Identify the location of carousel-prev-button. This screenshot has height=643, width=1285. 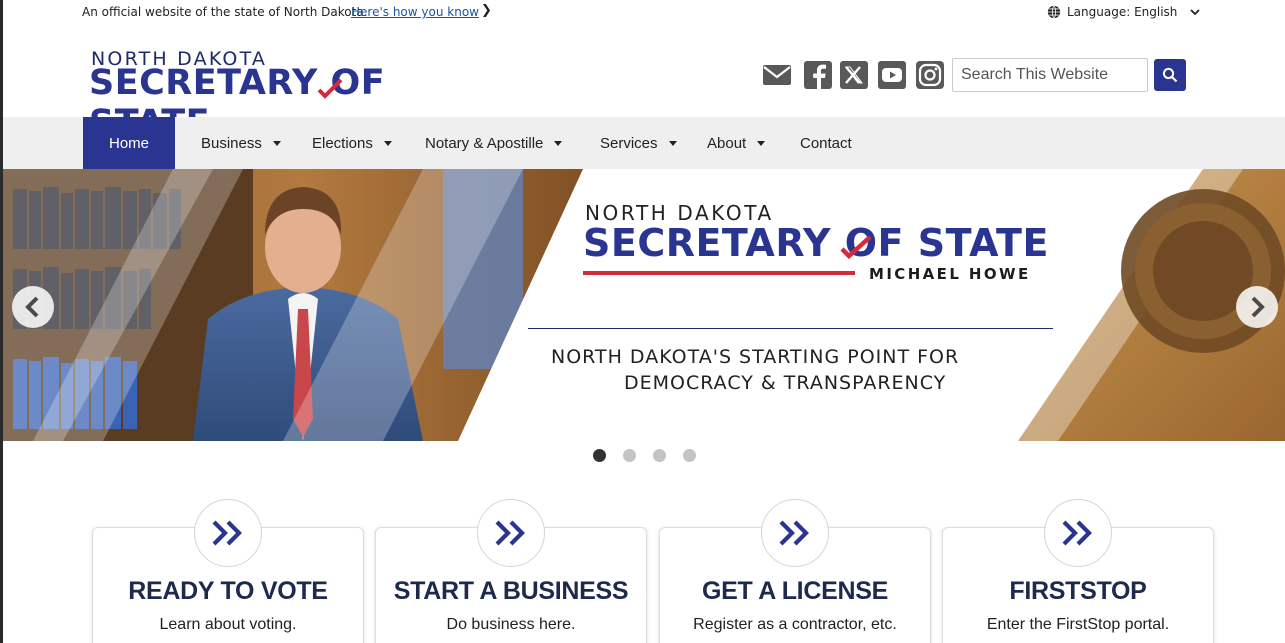
(33, 307).